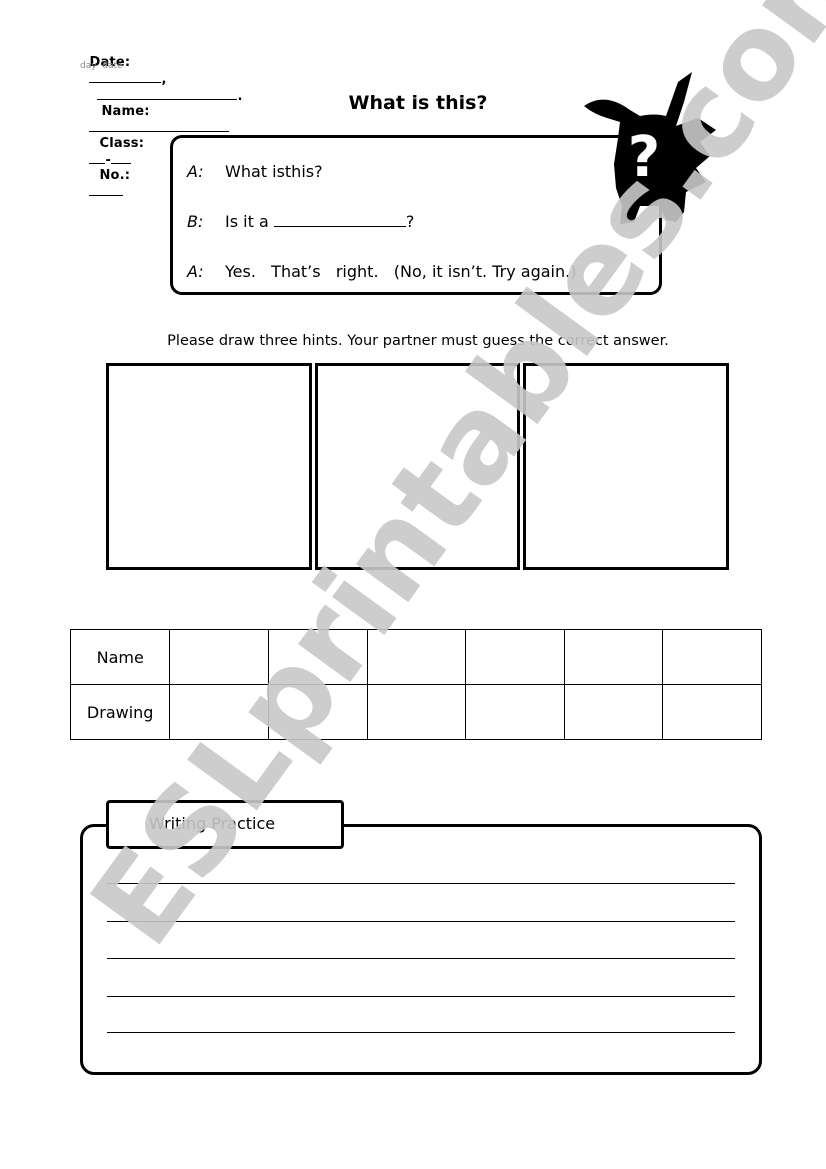 This screenshot has height=1169, width=826. What do you see at coordinates (164, 79) in the screenshot?
I see `comma: ,` at bounding box center [164, 79].